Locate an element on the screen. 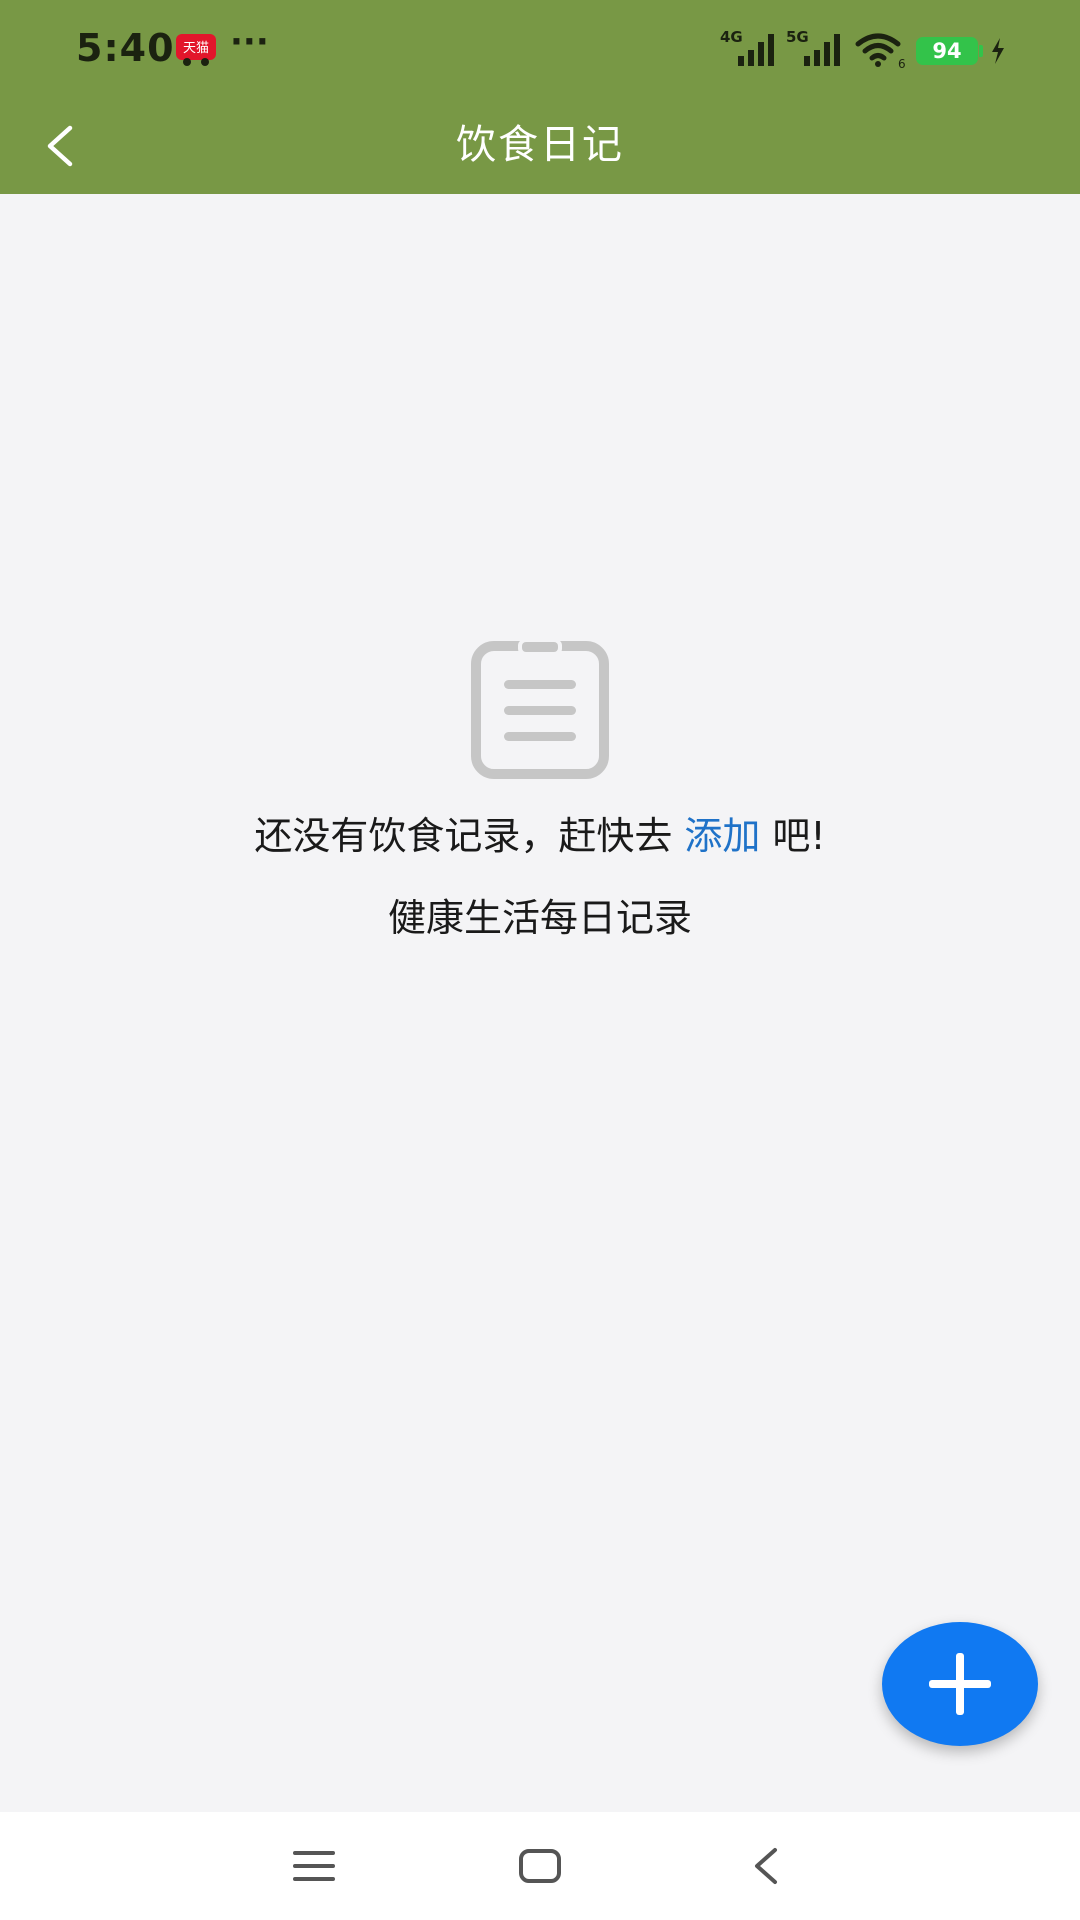 Image resolution: width=1080 pixels, height=1920 pixels. nav-bar: 饮食日记 is located at coordinates (540, 145).